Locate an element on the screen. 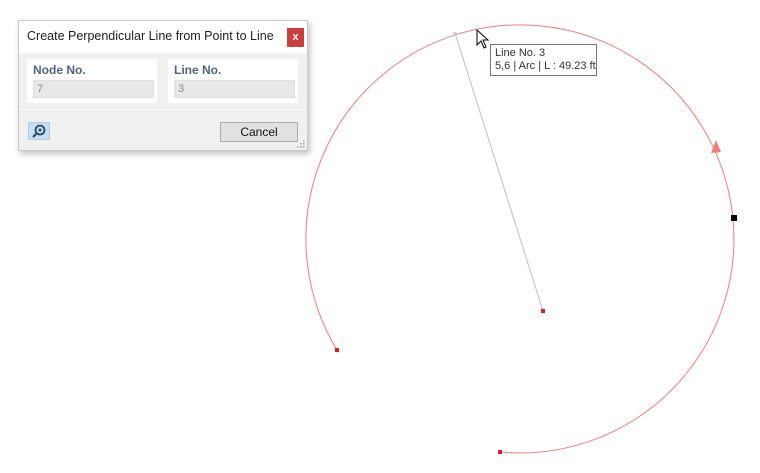 Image resolution: width=760 pixels, height=473 pixels. snap-point is located at coordinates (455, 34).